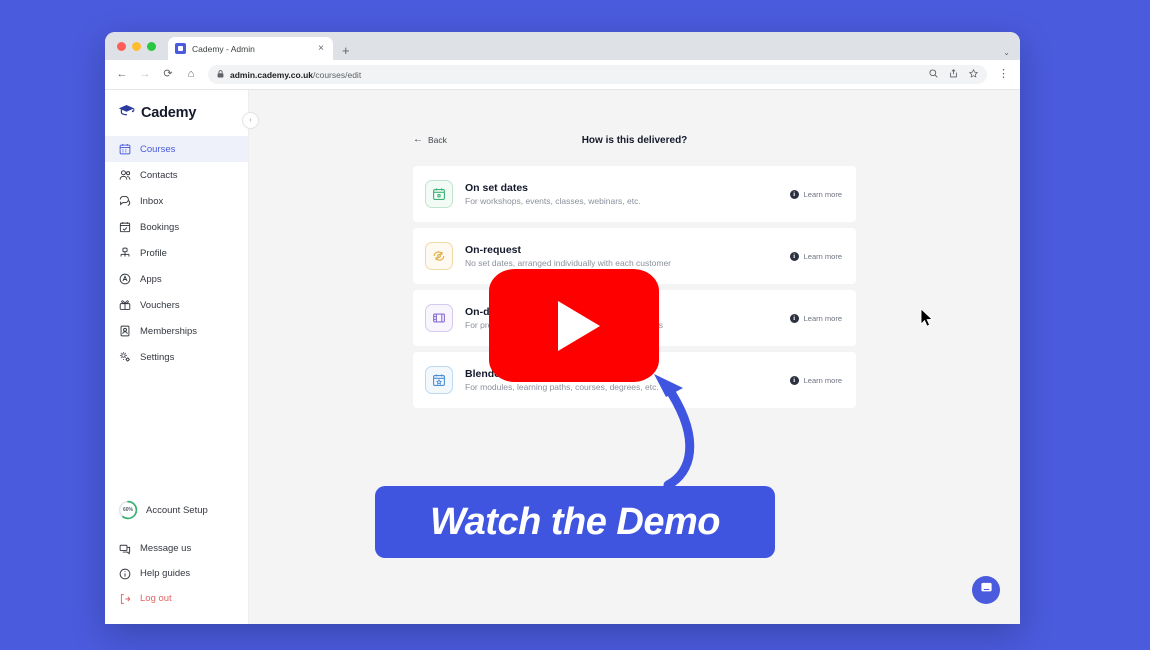 The image size is (1150, 650). I want to click on page-title: How is this delivered?, so click(634, 140).